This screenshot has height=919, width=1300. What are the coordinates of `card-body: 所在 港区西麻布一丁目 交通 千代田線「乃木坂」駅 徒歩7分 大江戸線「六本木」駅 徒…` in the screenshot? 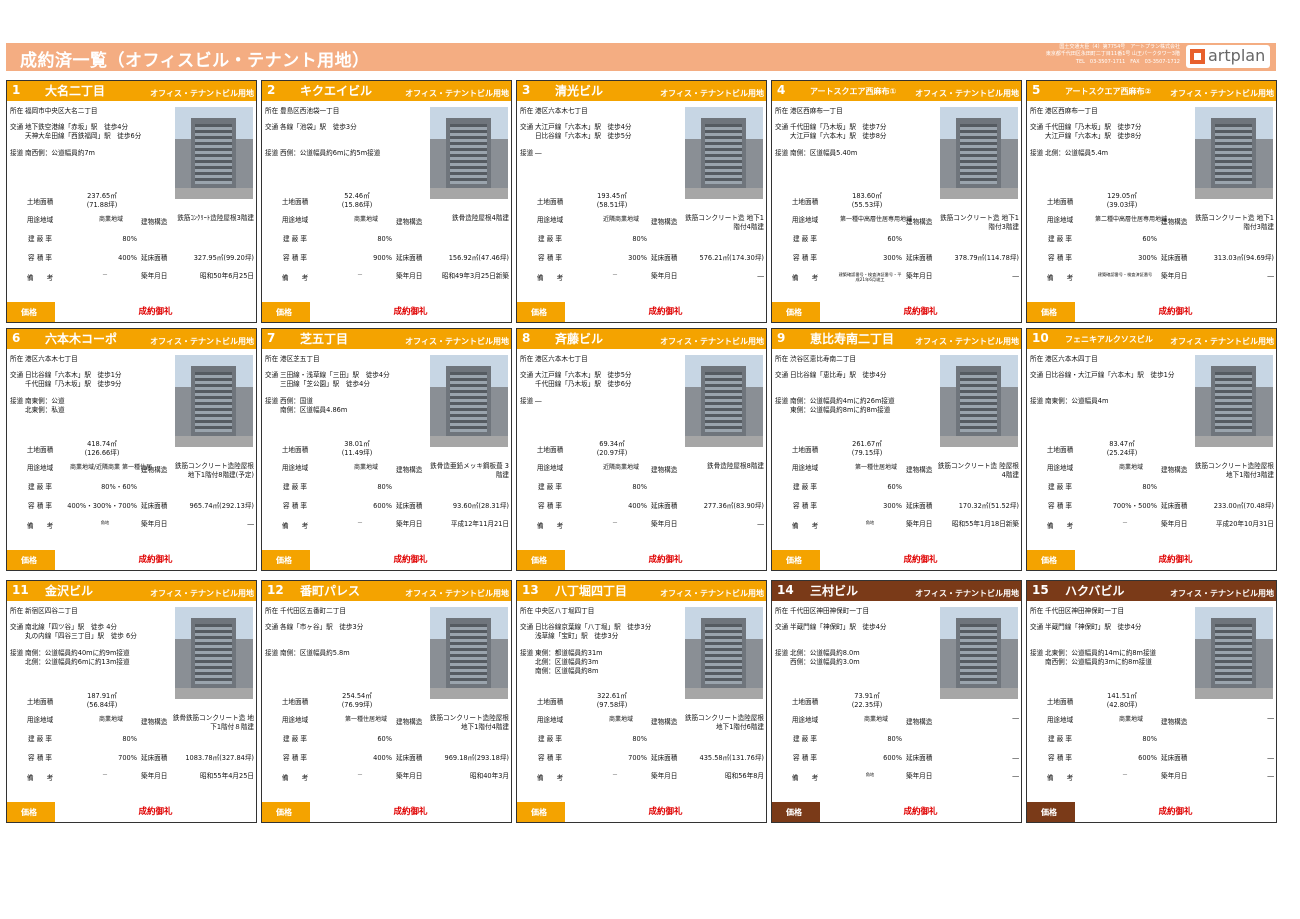 It's located at (1151, 202).